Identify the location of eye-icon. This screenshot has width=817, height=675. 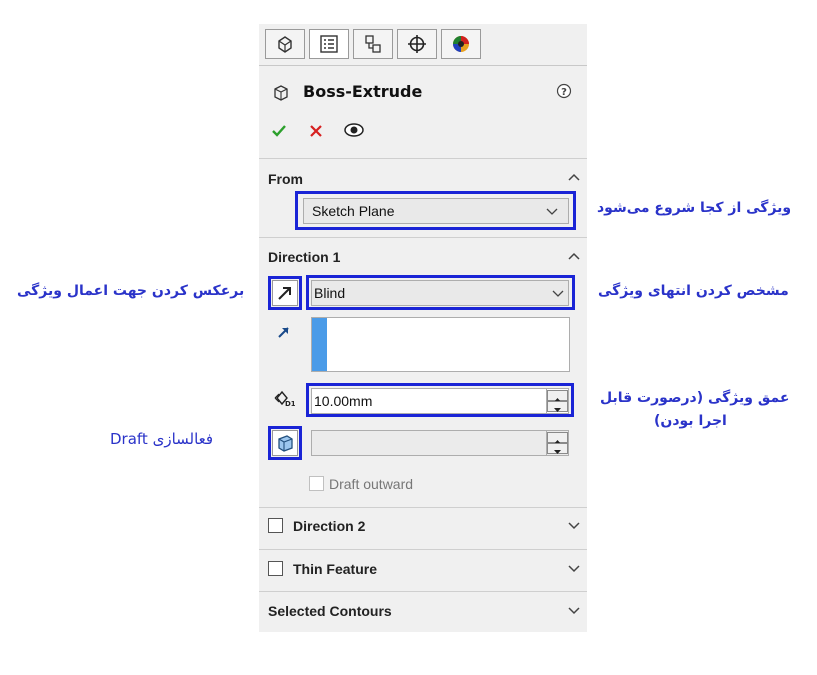
(354, 130).